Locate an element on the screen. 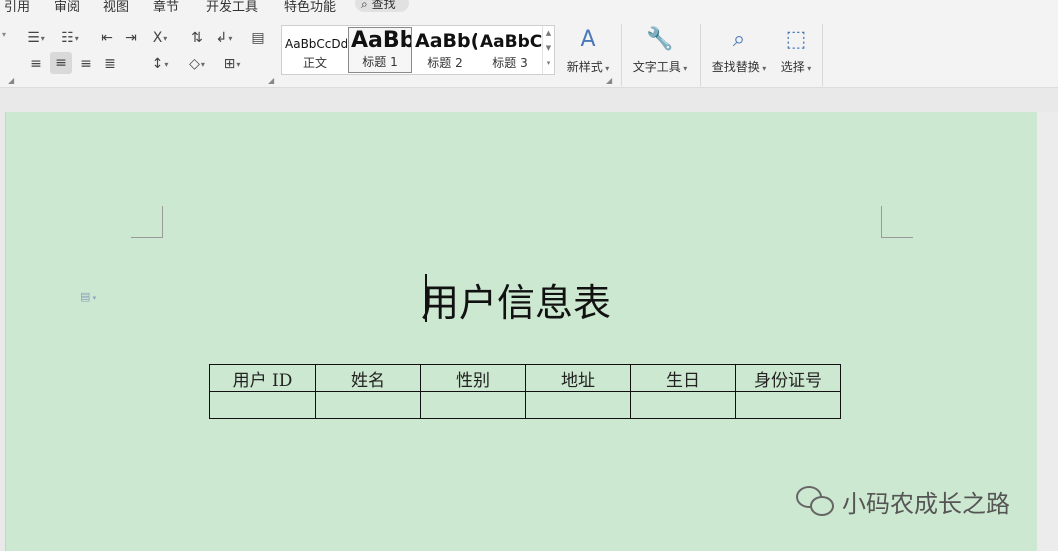 The image size is (1058, 551). group-launcher-icon: ◢ is located at coordinates (11, 80).